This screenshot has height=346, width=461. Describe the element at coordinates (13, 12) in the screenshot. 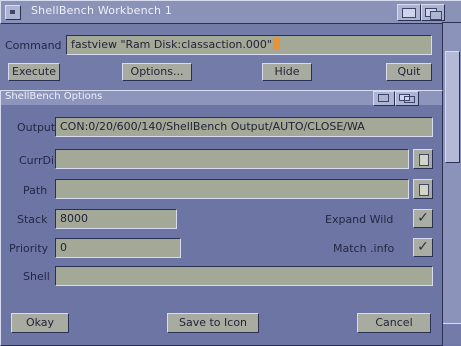

I see `close-icon` at that location.